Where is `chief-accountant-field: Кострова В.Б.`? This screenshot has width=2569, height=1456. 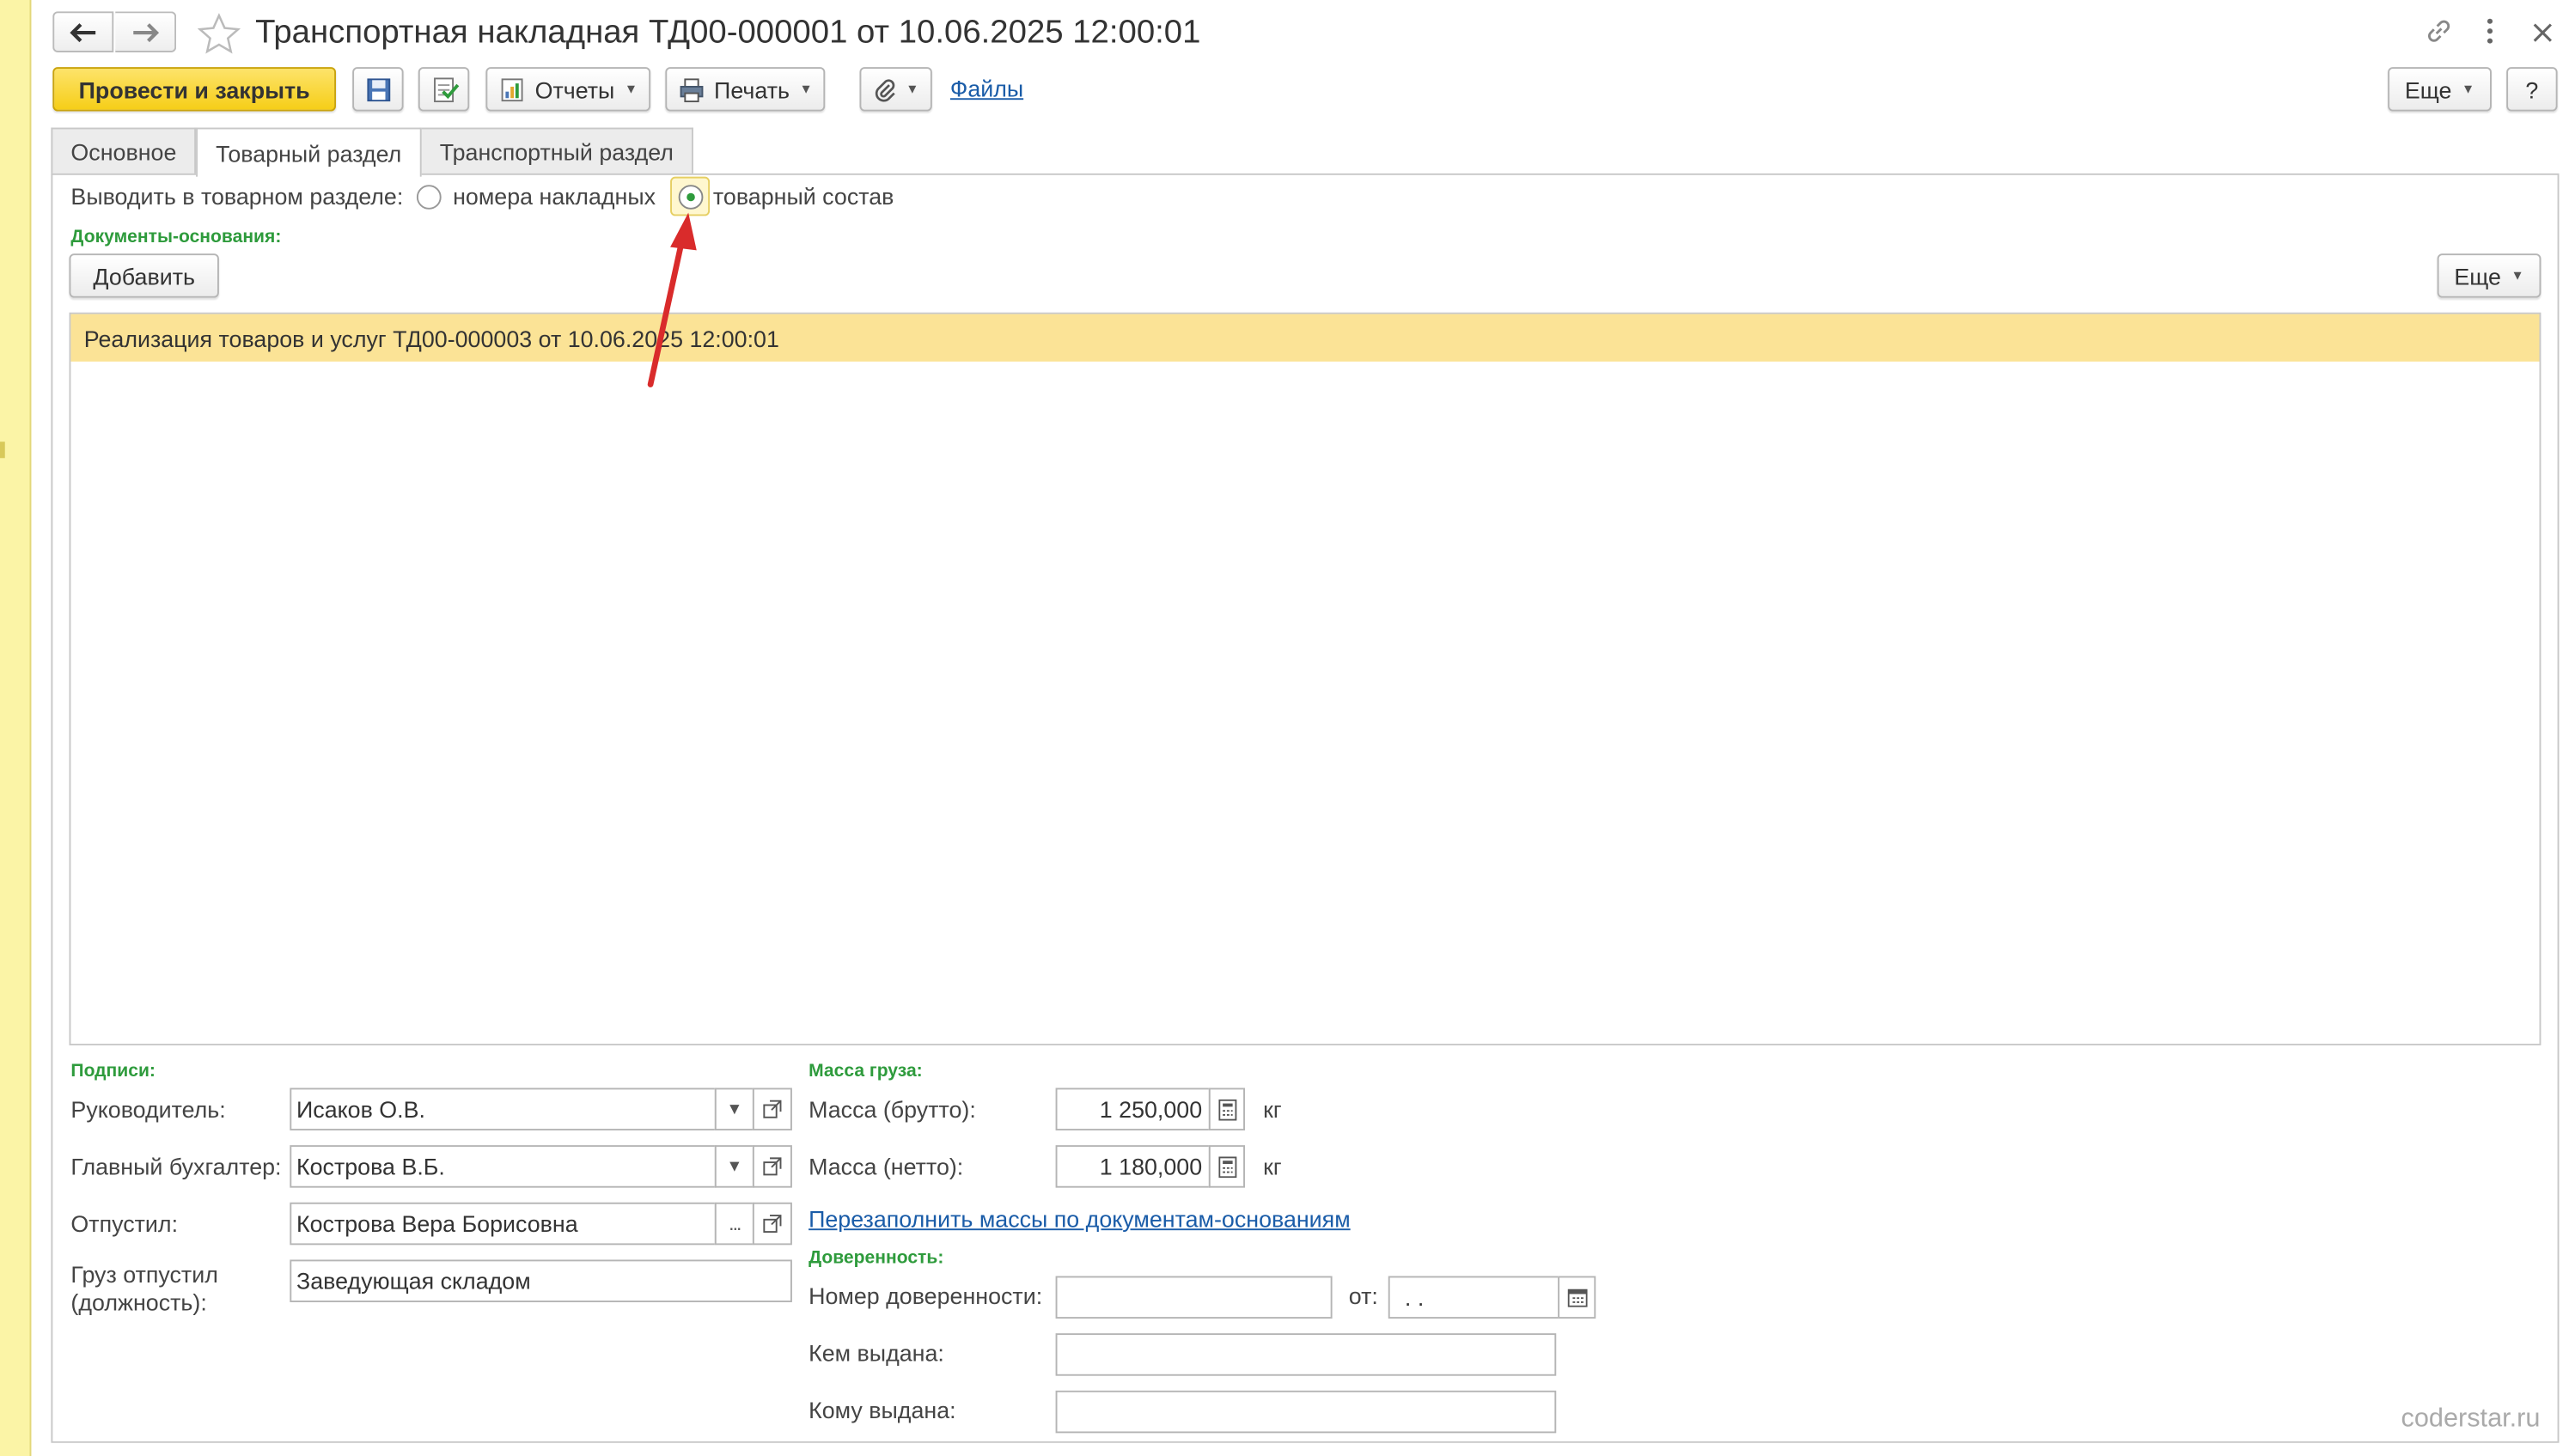
chief-accountant-field: Кострова В.Б. is located at coordinates (504, 1166).